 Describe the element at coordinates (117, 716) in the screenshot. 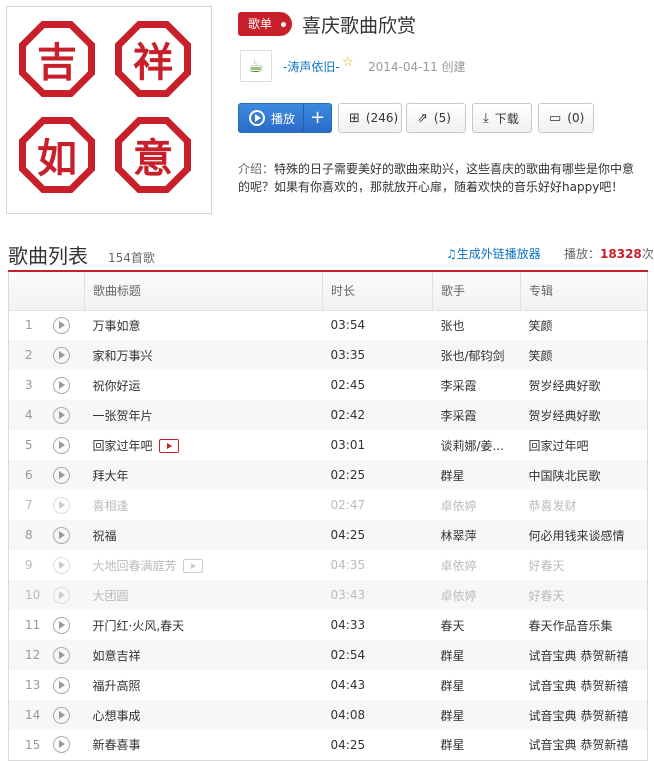

I see `song-title: 心想事成` at that location.